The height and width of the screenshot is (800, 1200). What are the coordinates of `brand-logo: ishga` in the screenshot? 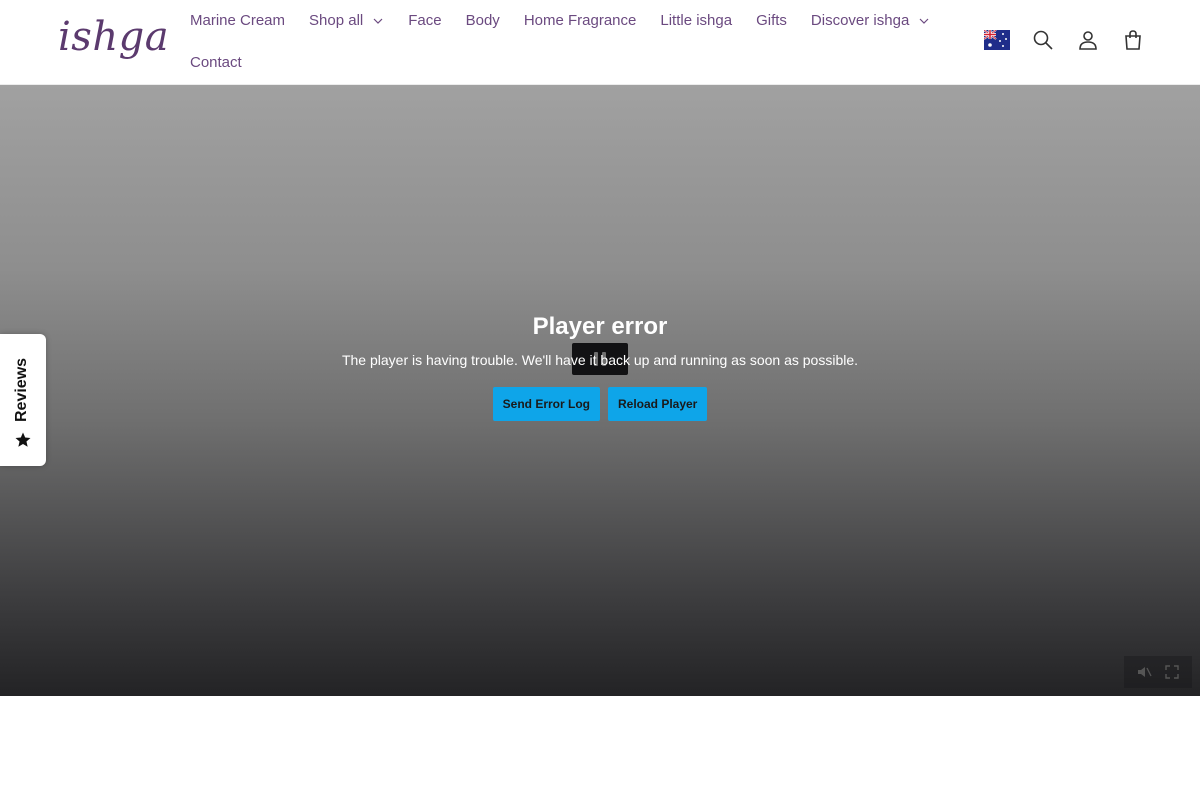 It's located at (113, 37).